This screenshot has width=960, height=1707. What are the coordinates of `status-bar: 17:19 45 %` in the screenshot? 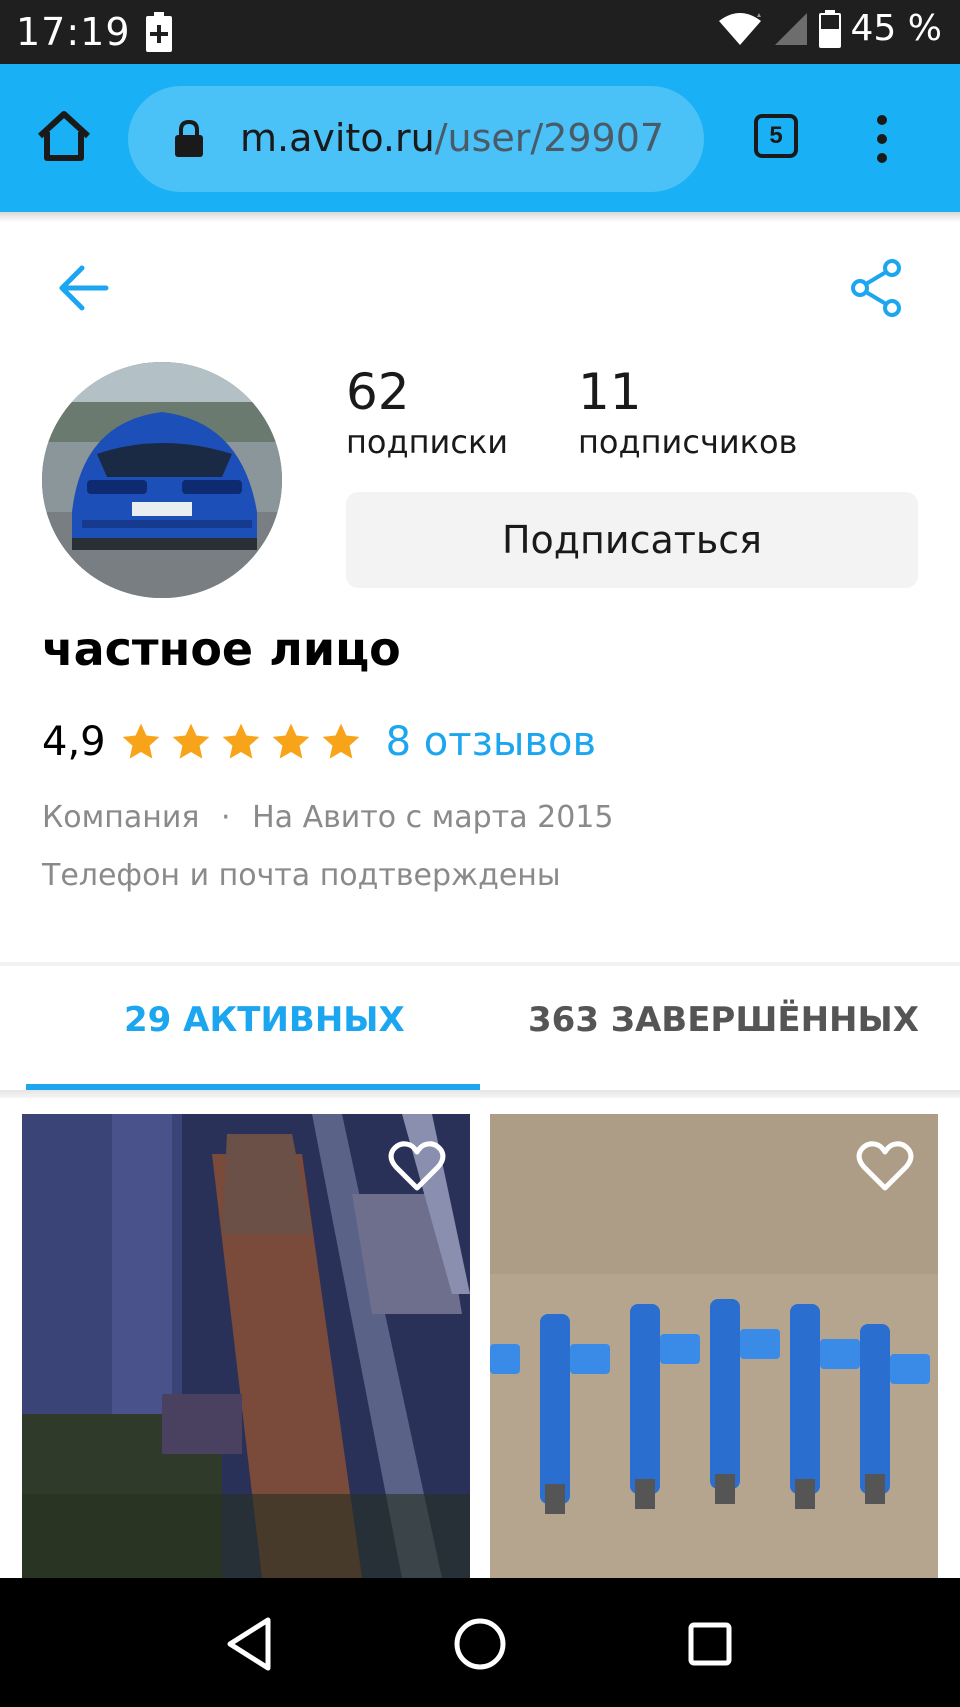 It's located at (480, 32).